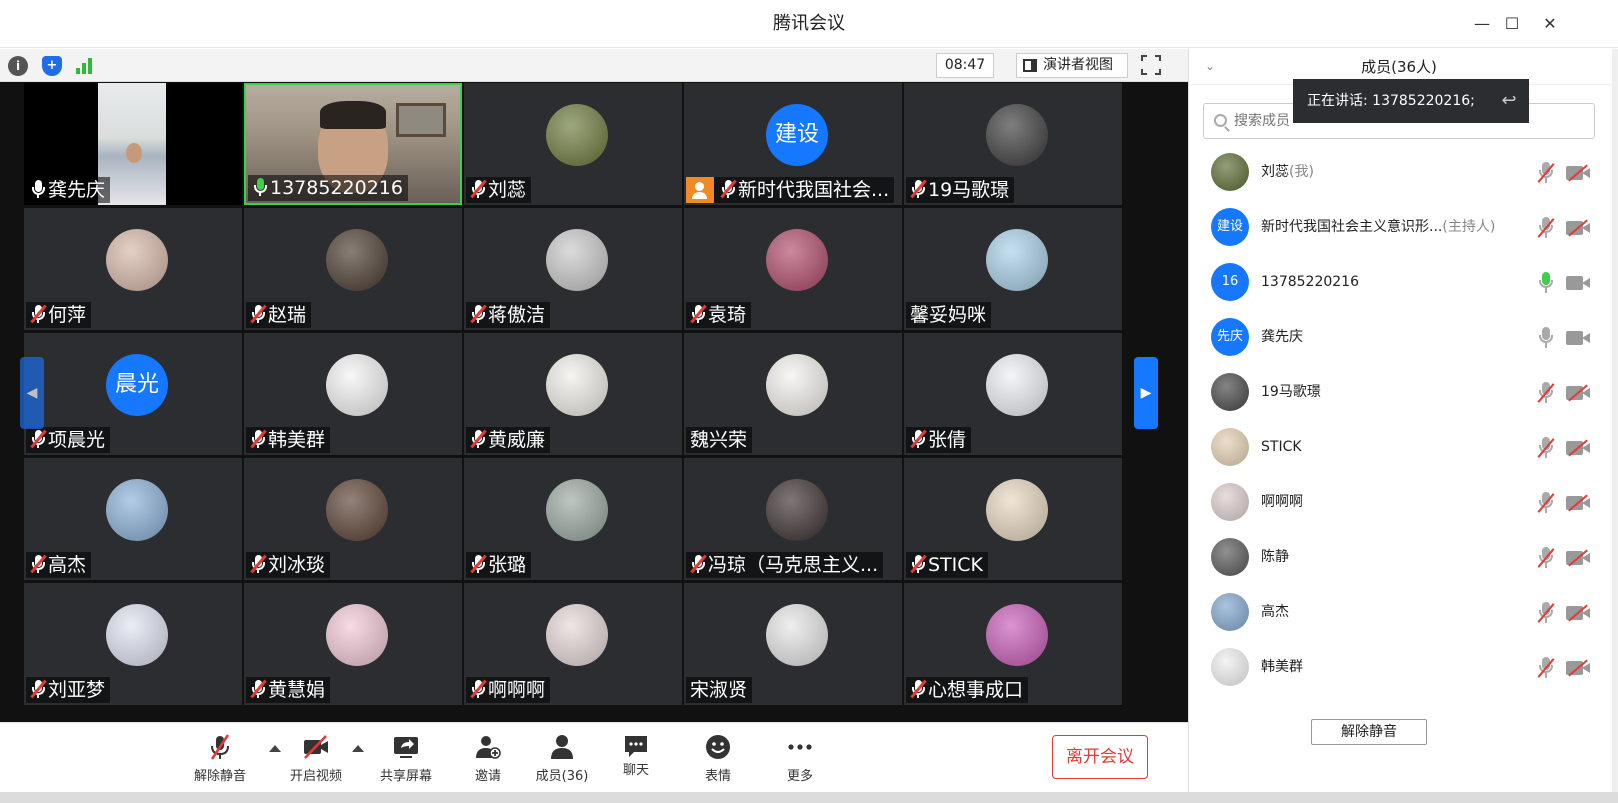  Describe the element at coordinates (719, 690) in the screenshot. I see `participant-name-label: 宋淑贤` at that location.